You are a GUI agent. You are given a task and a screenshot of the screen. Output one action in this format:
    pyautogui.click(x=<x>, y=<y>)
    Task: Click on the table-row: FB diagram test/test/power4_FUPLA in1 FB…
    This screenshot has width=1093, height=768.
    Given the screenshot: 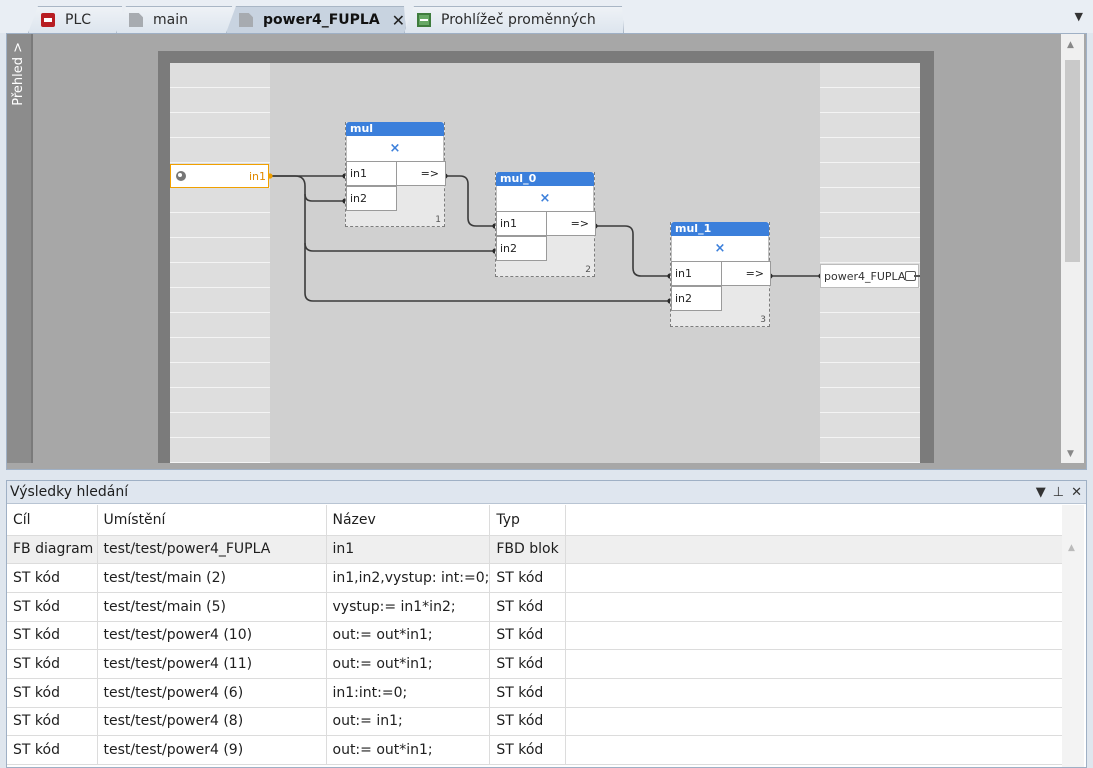 What is the action you would take?
    pyautogui.click(x=535, y=550)
    